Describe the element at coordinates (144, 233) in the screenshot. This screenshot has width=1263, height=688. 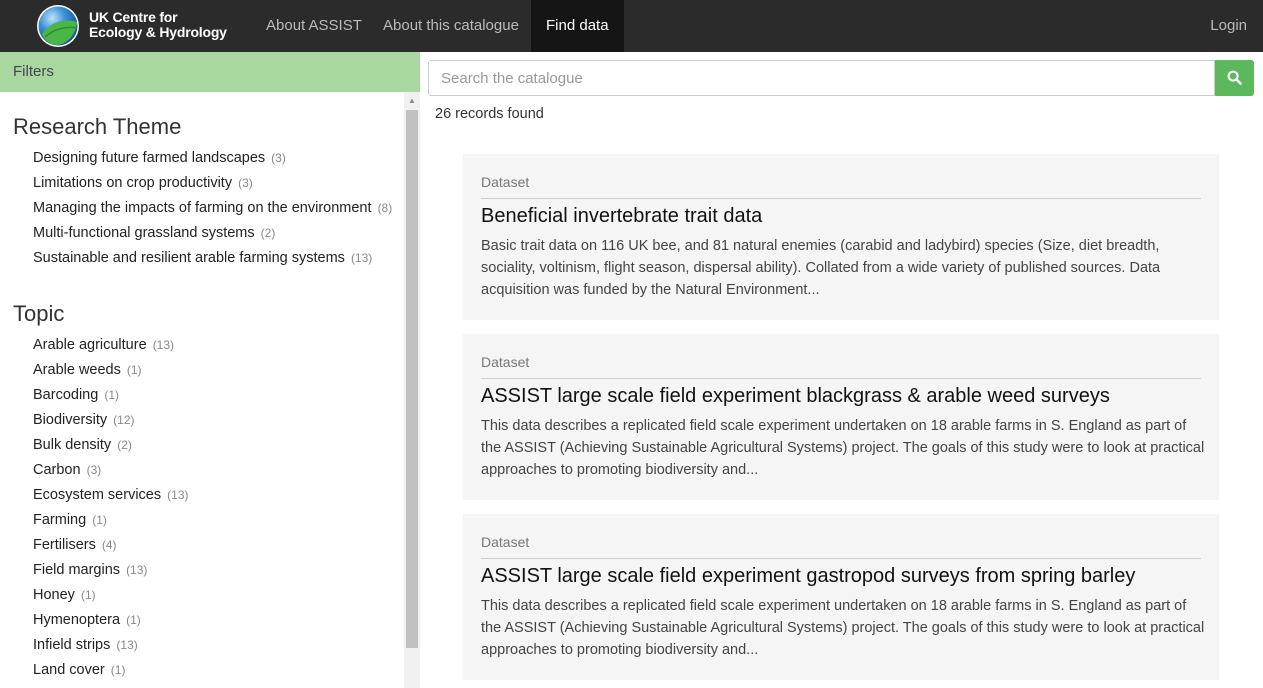
I see `facet-label: Multi-functional grassland systems` at that location.